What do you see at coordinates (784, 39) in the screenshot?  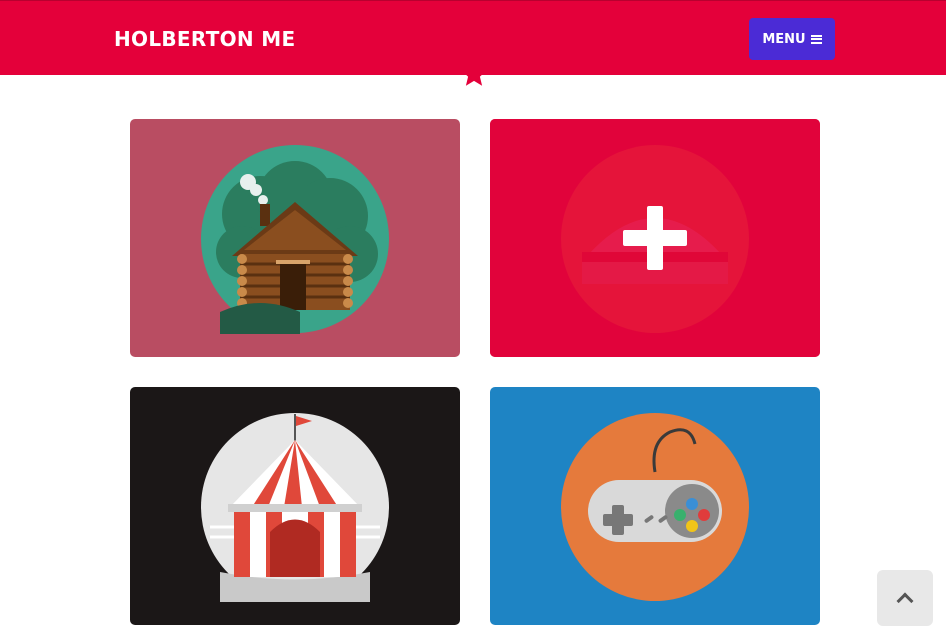 I see `menu-label: MENU` at bounding box center [784, 39].